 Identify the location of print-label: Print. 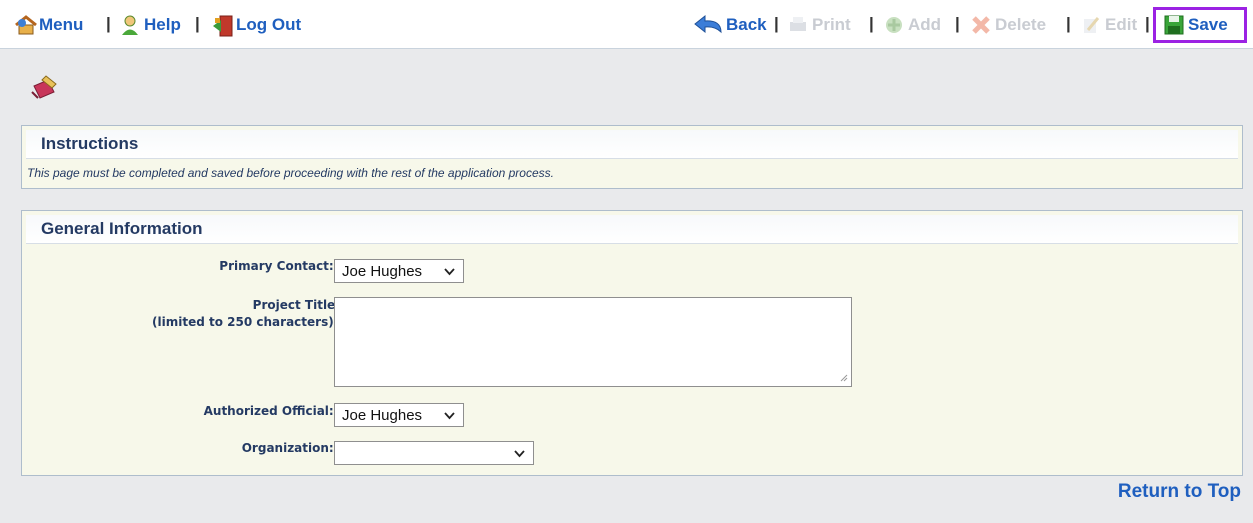
(831, 24).